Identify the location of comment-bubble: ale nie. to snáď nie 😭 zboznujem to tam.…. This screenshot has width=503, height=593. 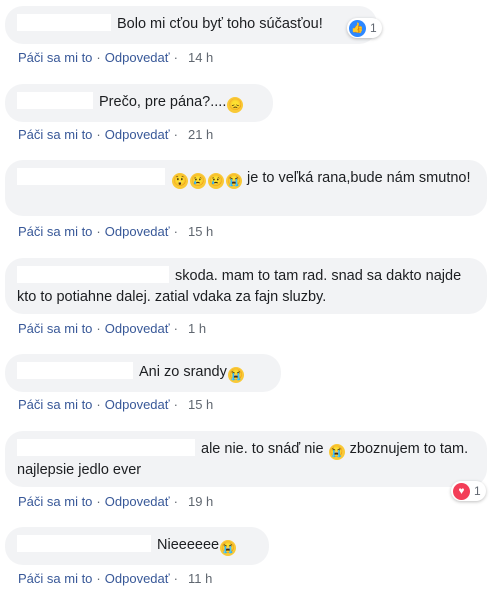
(246, 459).